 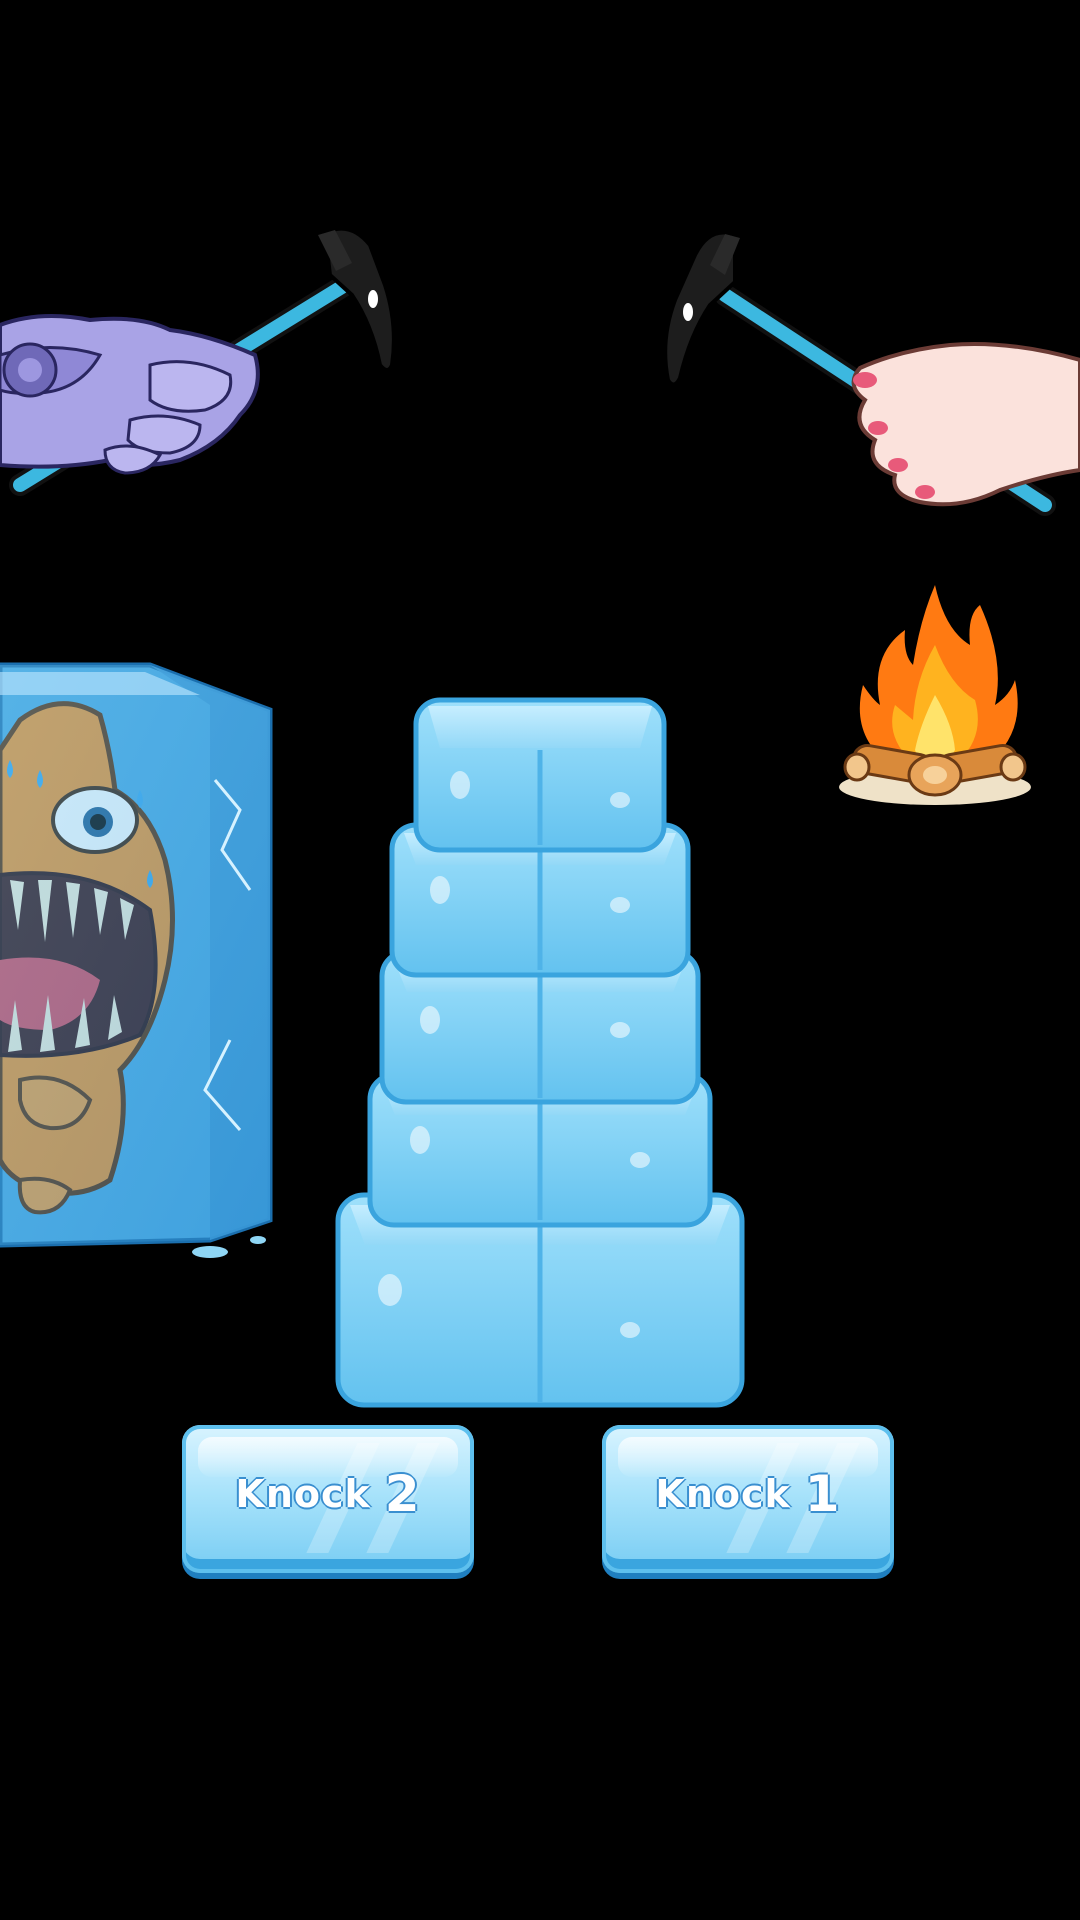 I want to click on knock-1-button: Knock 1, so click(x=748, y=1499).